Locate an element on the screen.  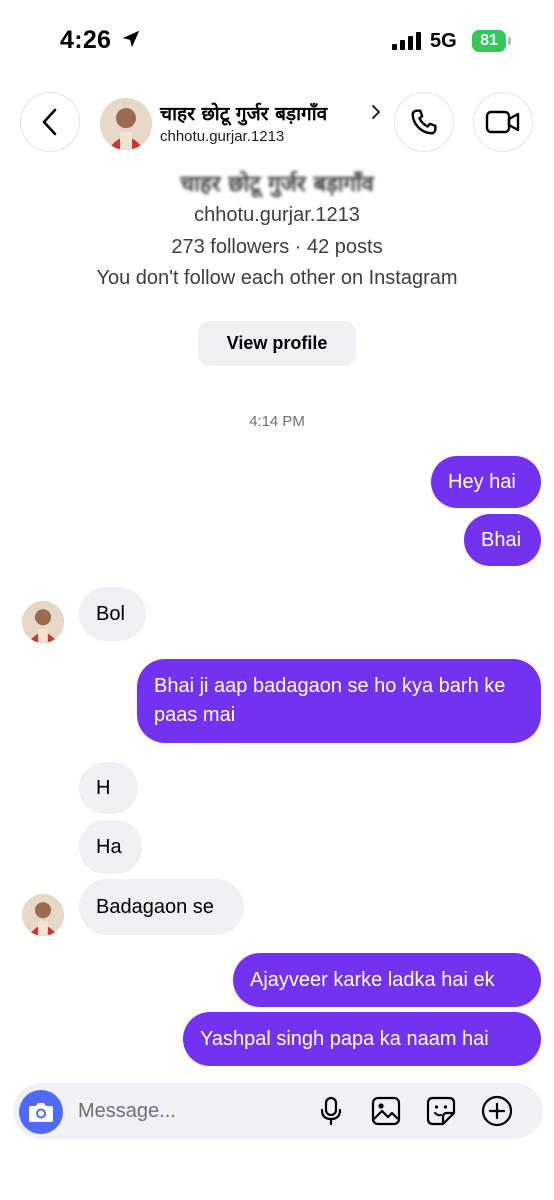
header-username: chhotu.gurjar.1213 is located at coordinates (222, 136).